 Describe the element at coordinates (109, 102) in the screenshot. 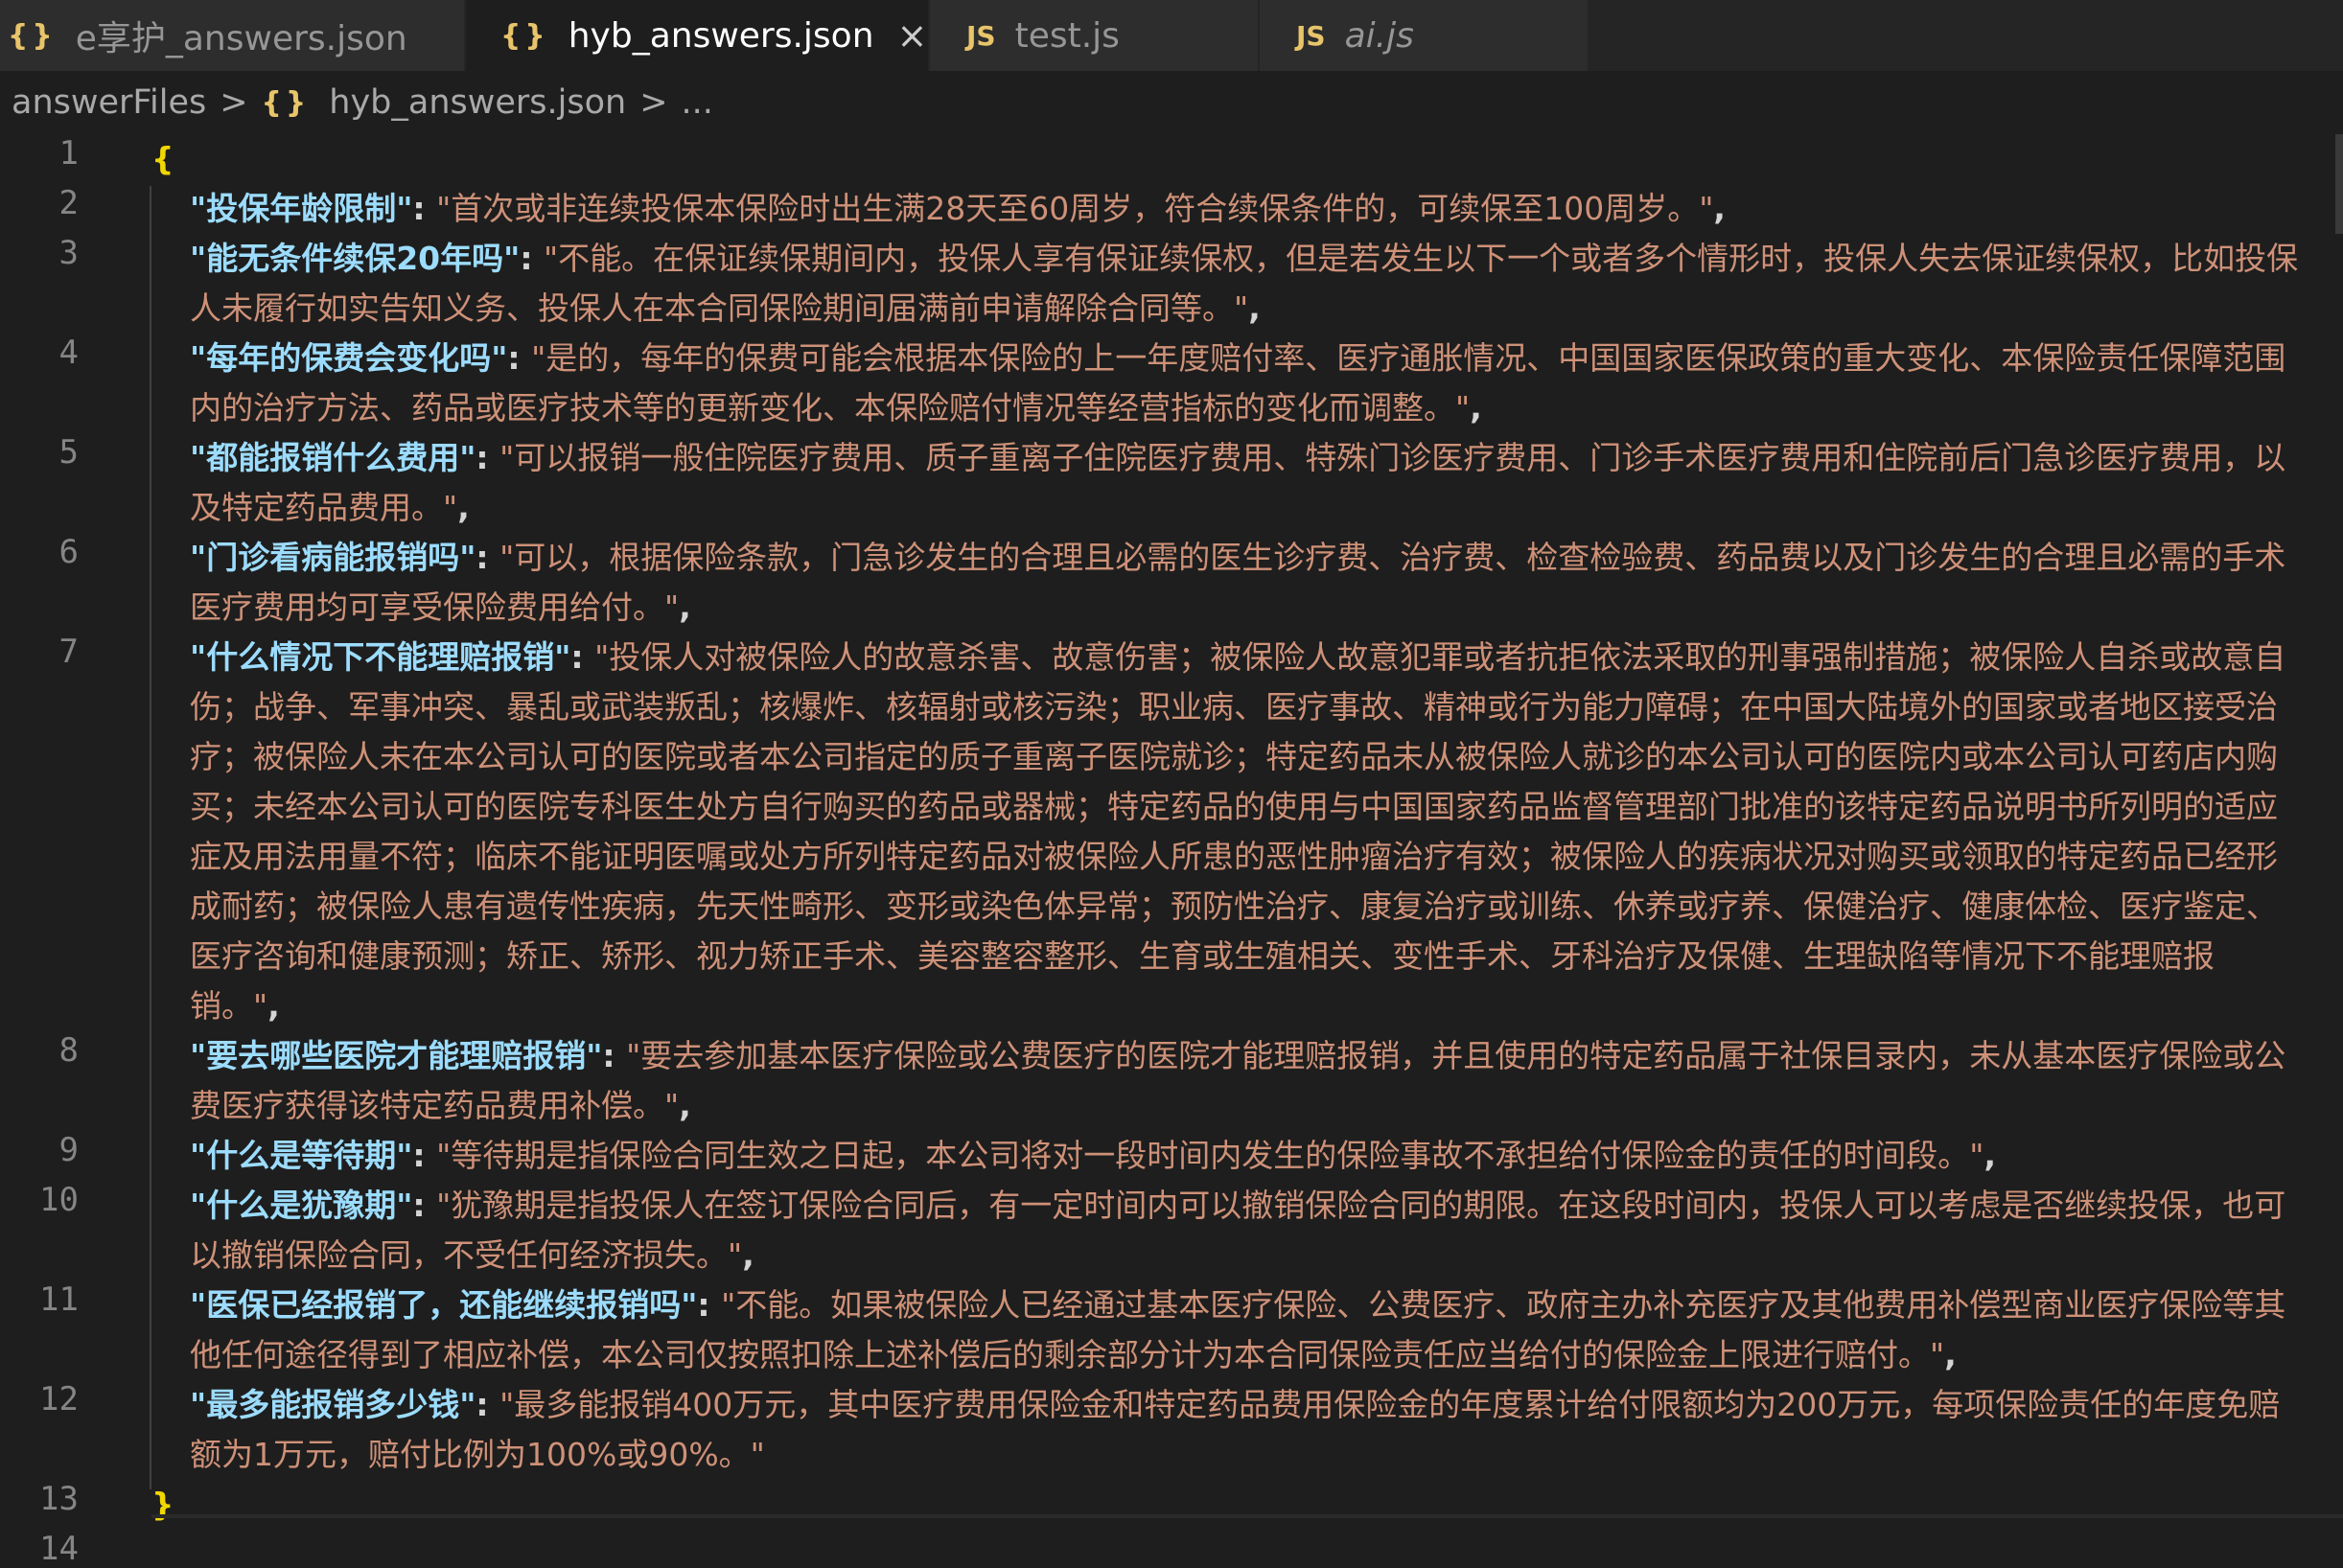

I see `breadcrumb-folder: answerFiles` at that location.